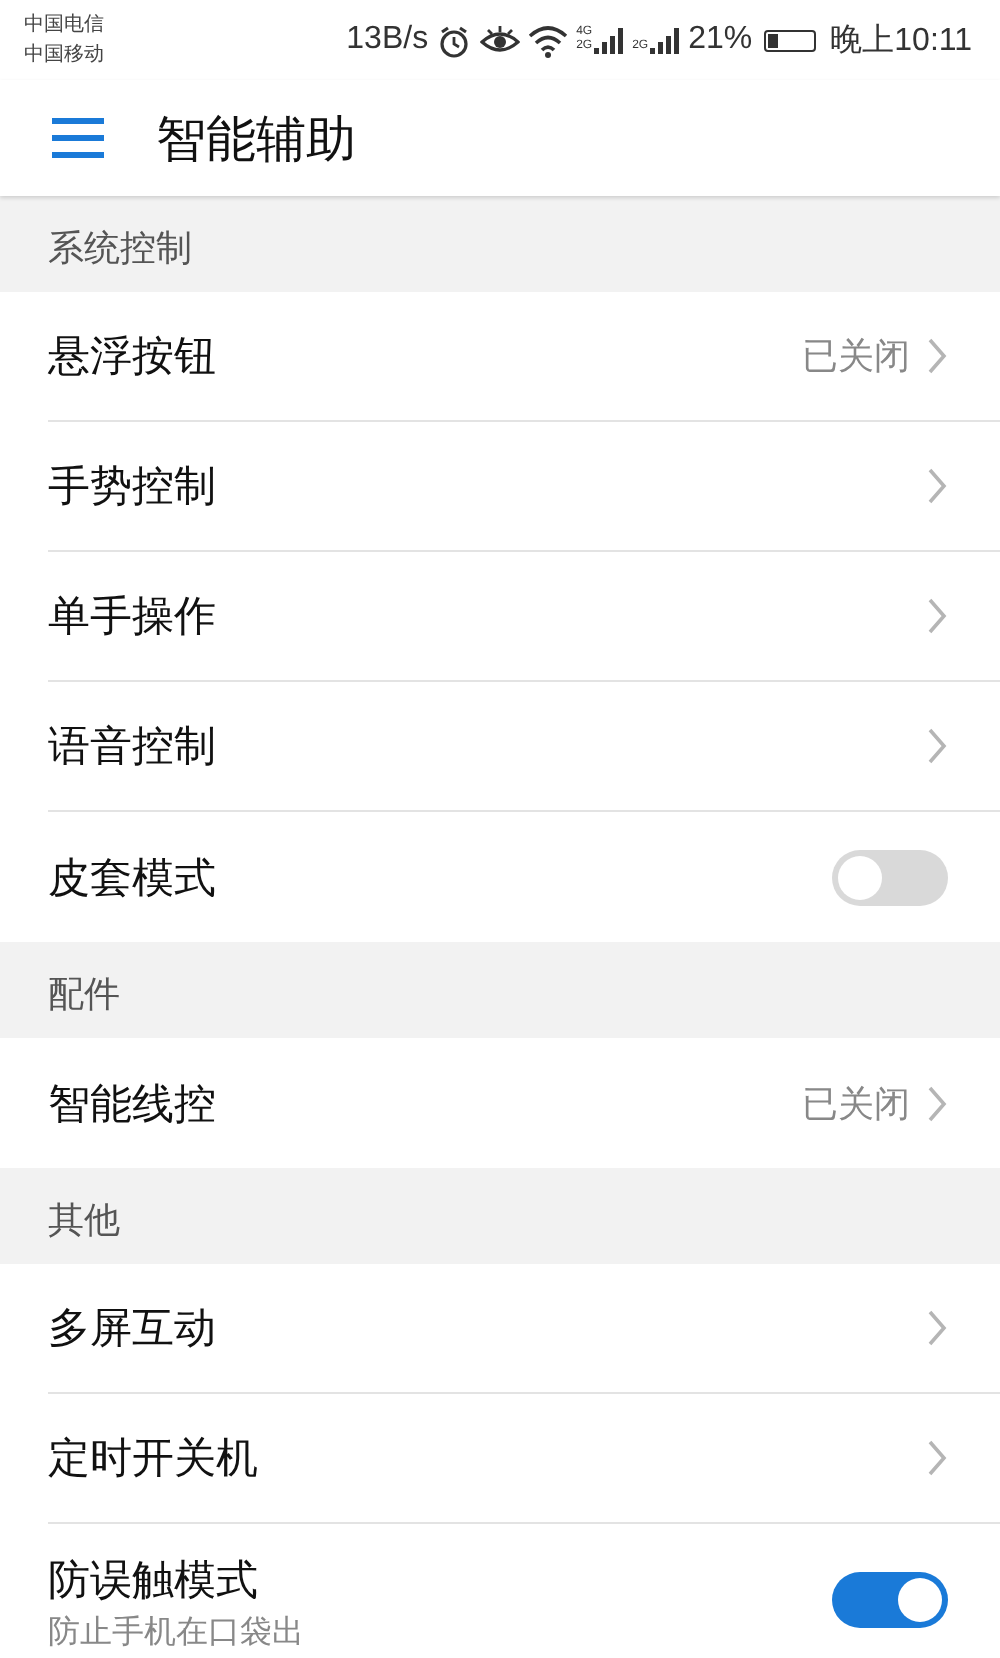 The width and height of the screenshot is (1000, 1658). Describe the element at coordinates (177, 1632) in the screenshot. I see `row-description: 防止手机在口袋出` at that location.